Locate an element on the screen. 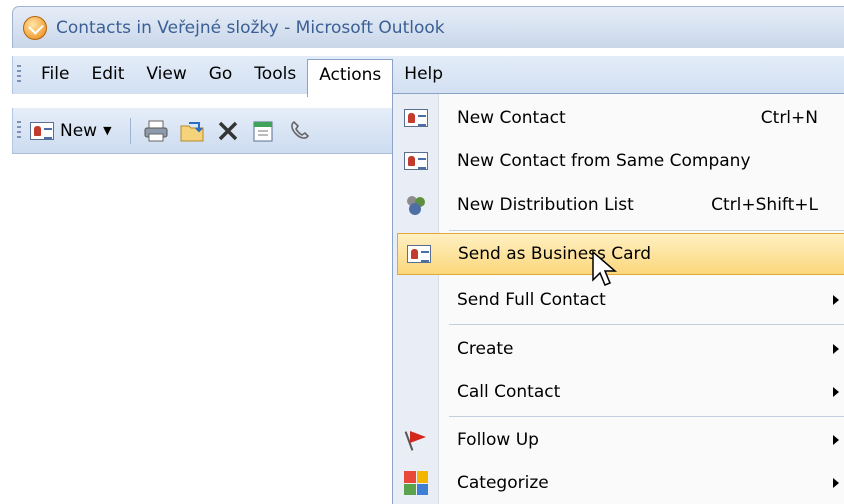  menu-edit: Edit is located at coordinates (107, 75).